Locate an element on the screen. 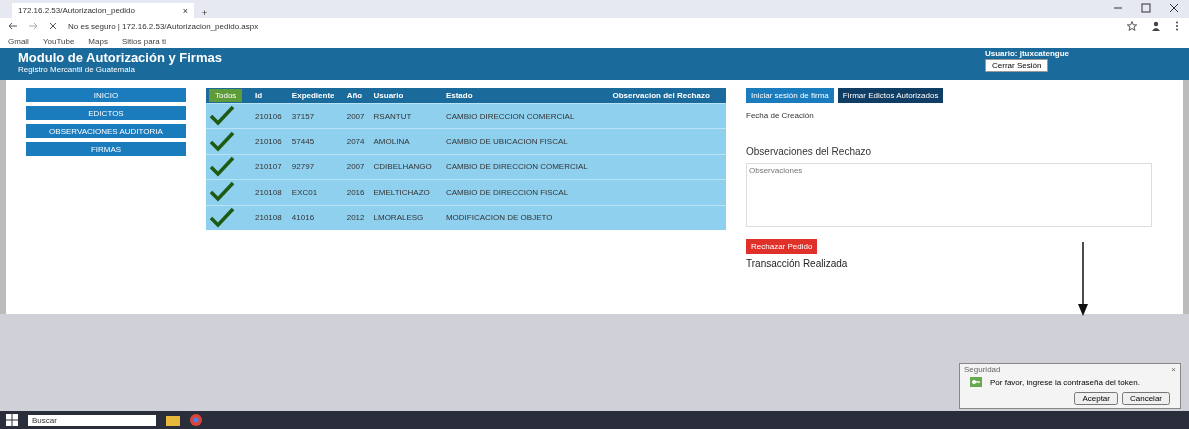 The image size is (1189, 429). person-icon is located at coordinates (1156, 26).